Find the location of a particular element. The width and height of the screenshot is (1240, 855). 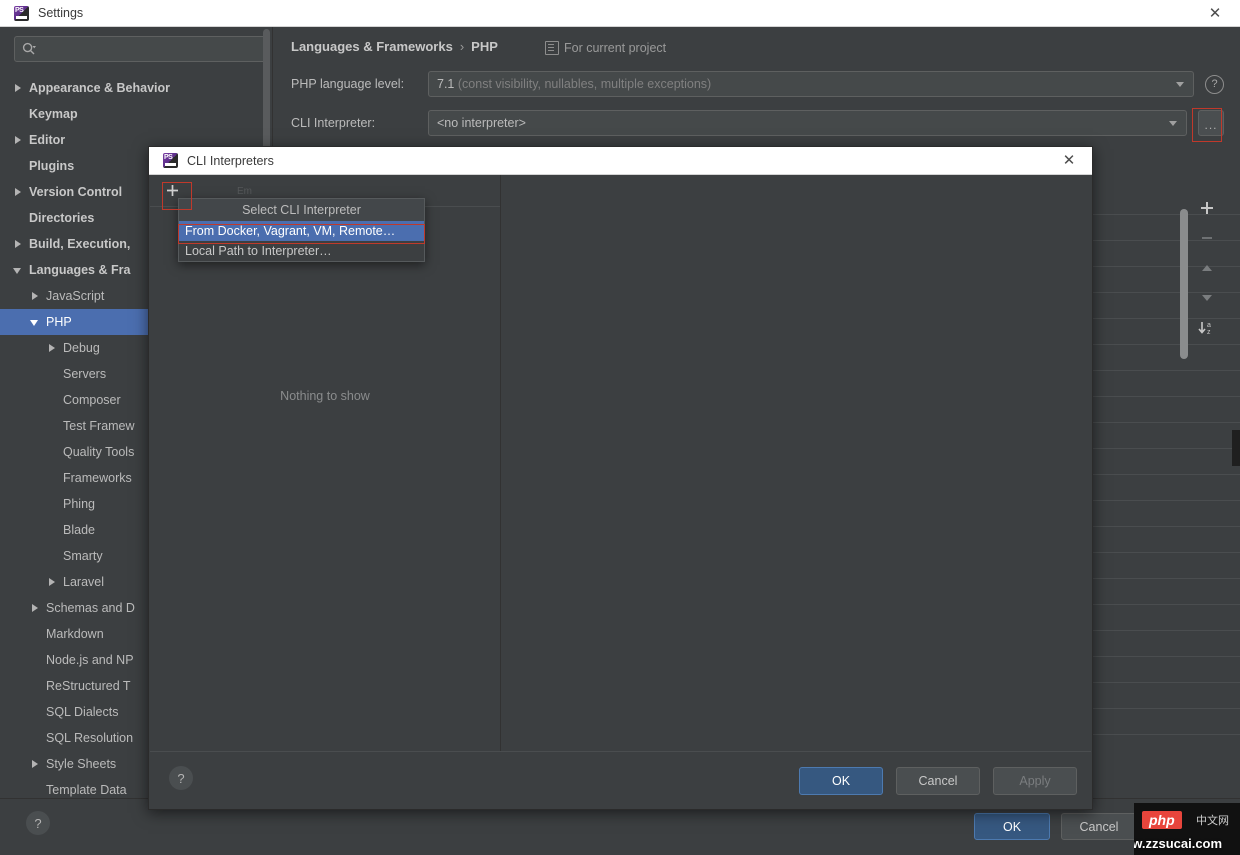

list-toolbar: a z is located at coordinates (1207, 268).